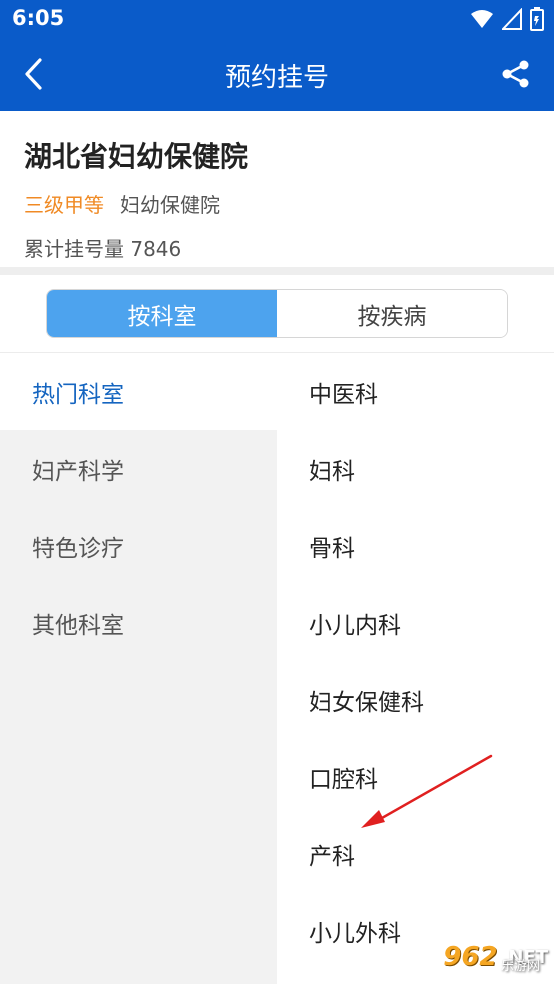  I want to click on annotation-arrow-icon, so click(427, 791).